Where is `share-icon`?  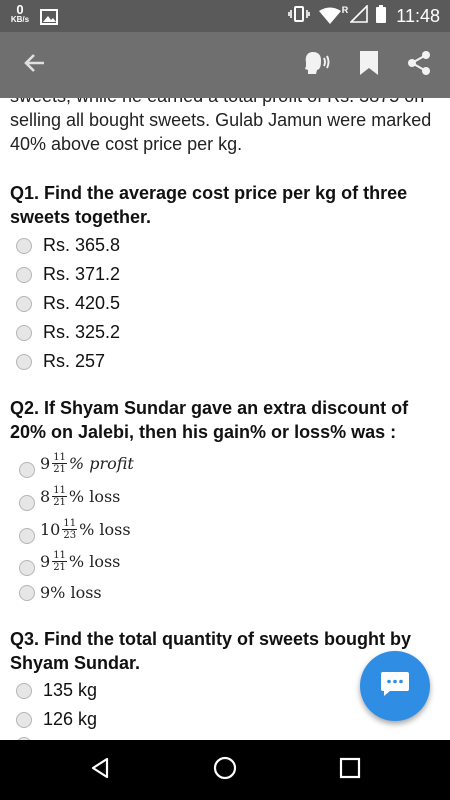
share-icon is located at coordinates (419, 65).